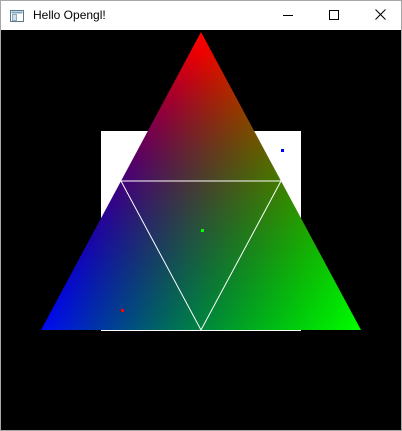 This screenshot has height=431, width=402. I want to click on title-bar: Hello Opengl!, so click(201, 15).